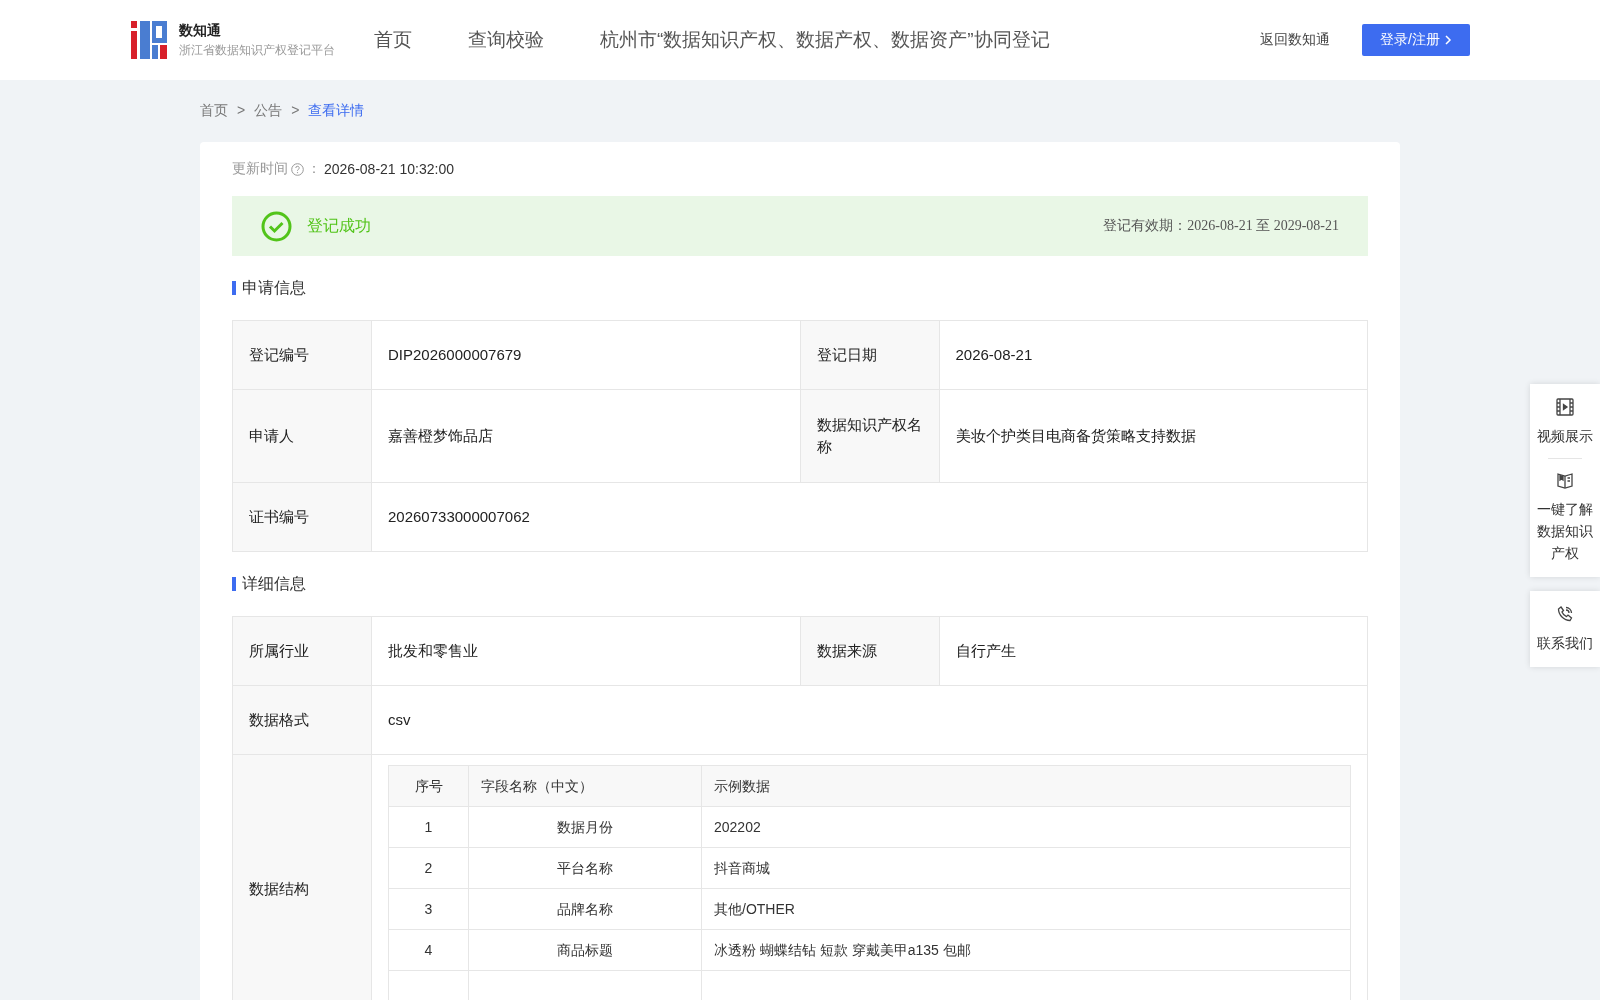  I want to click on video-icon, so click(1565, 407).